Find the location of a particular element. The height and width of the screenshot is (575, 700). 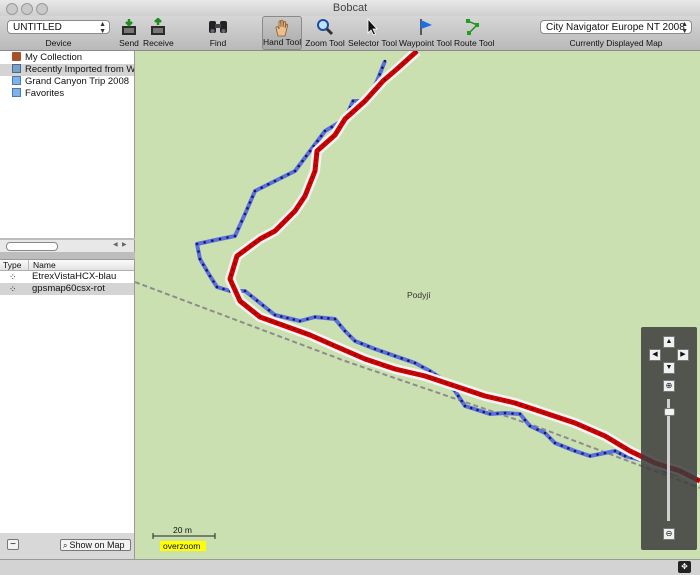

zoom-in-button: ⊕ is located at coordinates (669, 386).